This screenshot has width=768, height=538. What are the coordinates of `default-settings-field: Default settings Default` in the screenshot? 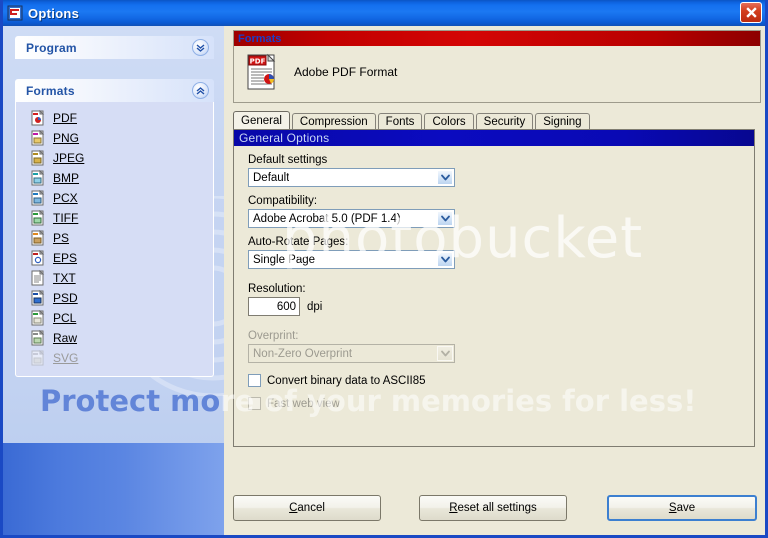 It's located at (501, 170).